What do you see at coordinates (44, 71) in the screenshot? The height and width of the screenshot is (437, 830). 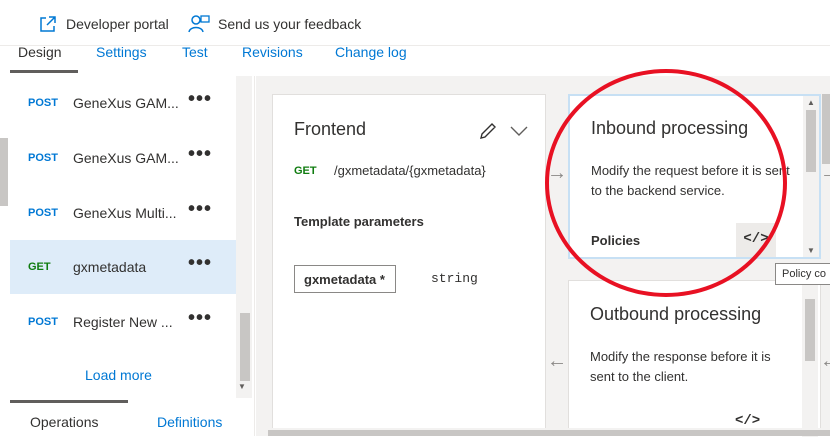 I see `active-tab-indicator` at bounding box center [44, 71].